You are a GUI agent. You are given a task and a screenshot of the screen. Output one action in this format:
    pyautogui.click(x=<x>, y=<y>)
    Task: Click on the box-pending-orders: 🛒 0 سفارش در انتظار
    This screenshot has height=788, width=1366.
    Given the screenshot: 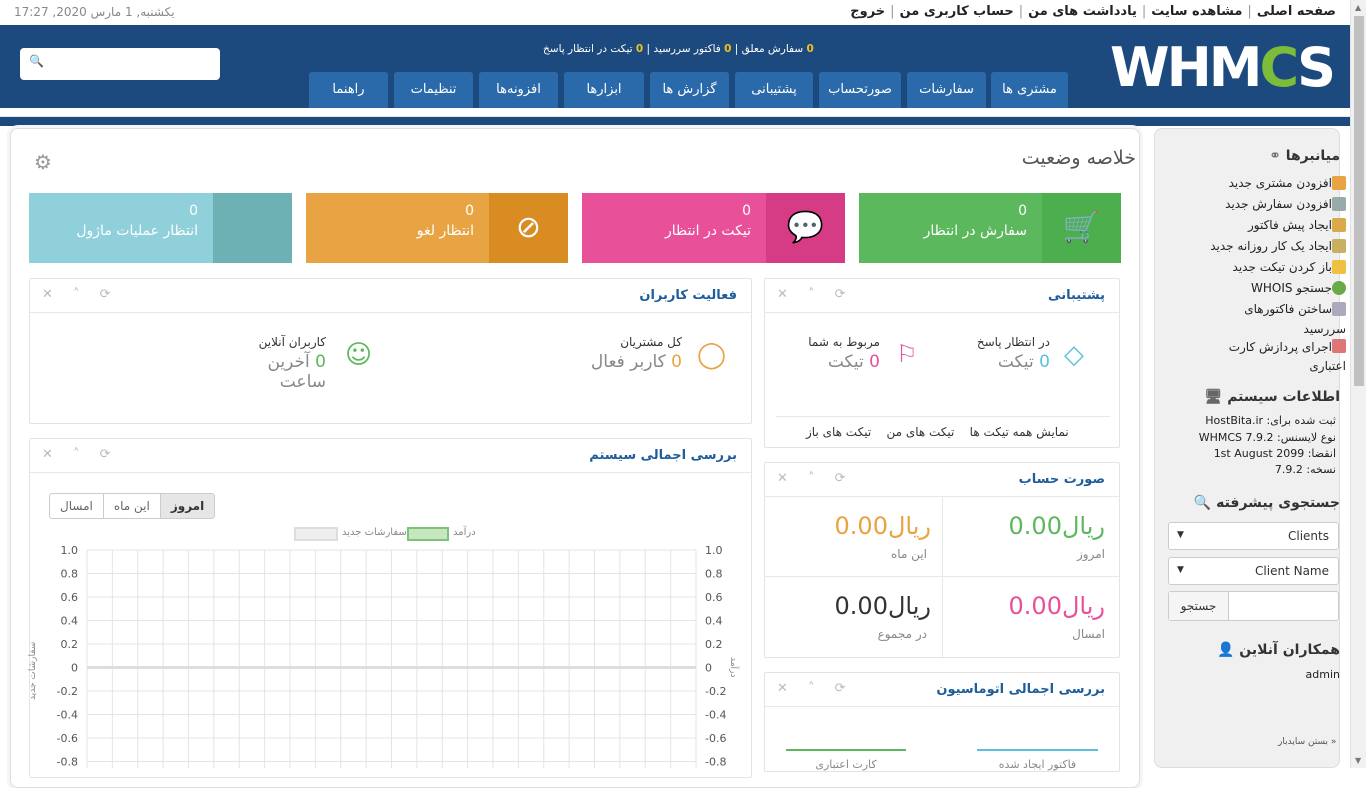 What is the action you would take?
    pyautogui.click(x=990, y=228)
    